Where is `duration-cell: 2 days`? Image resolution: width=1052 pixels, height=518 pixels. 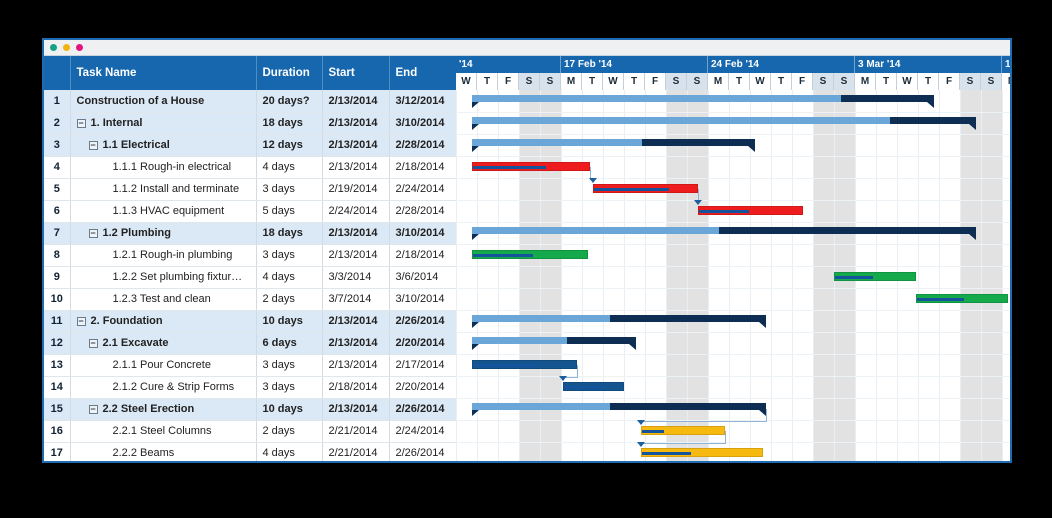
duration-cell: 2 days is located at coordinates (289, 299).